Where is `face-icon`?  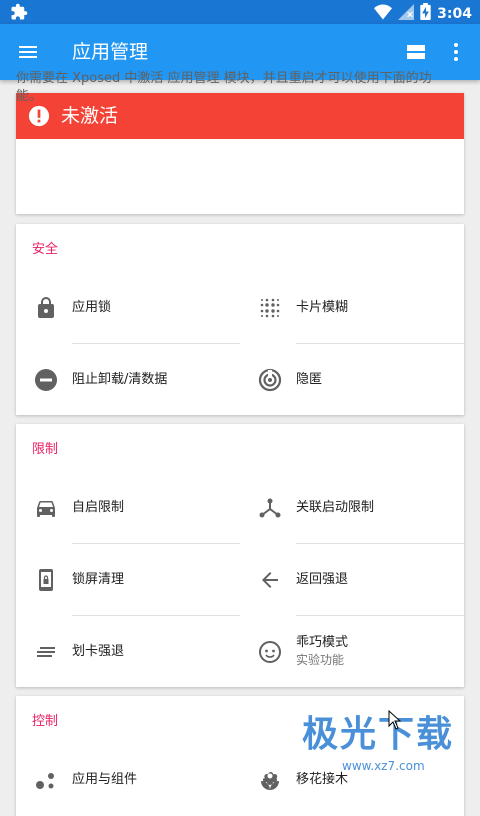 face-icon is located at coordinates (270, 652).